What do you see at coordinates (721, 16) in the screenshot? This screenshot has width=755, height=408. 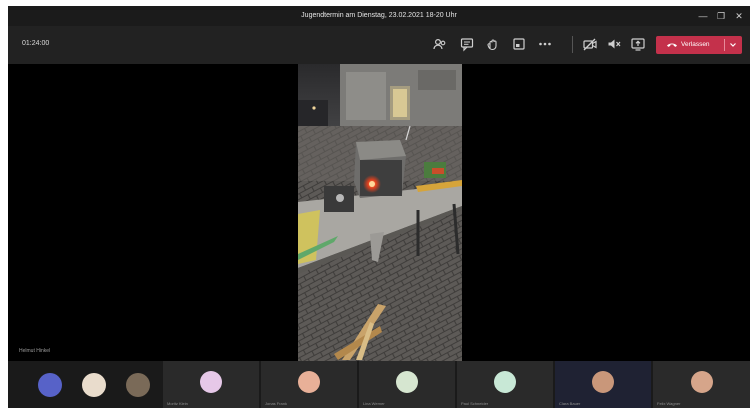 I see `maximize-icon: ❐` at bounding box center [721, 16].